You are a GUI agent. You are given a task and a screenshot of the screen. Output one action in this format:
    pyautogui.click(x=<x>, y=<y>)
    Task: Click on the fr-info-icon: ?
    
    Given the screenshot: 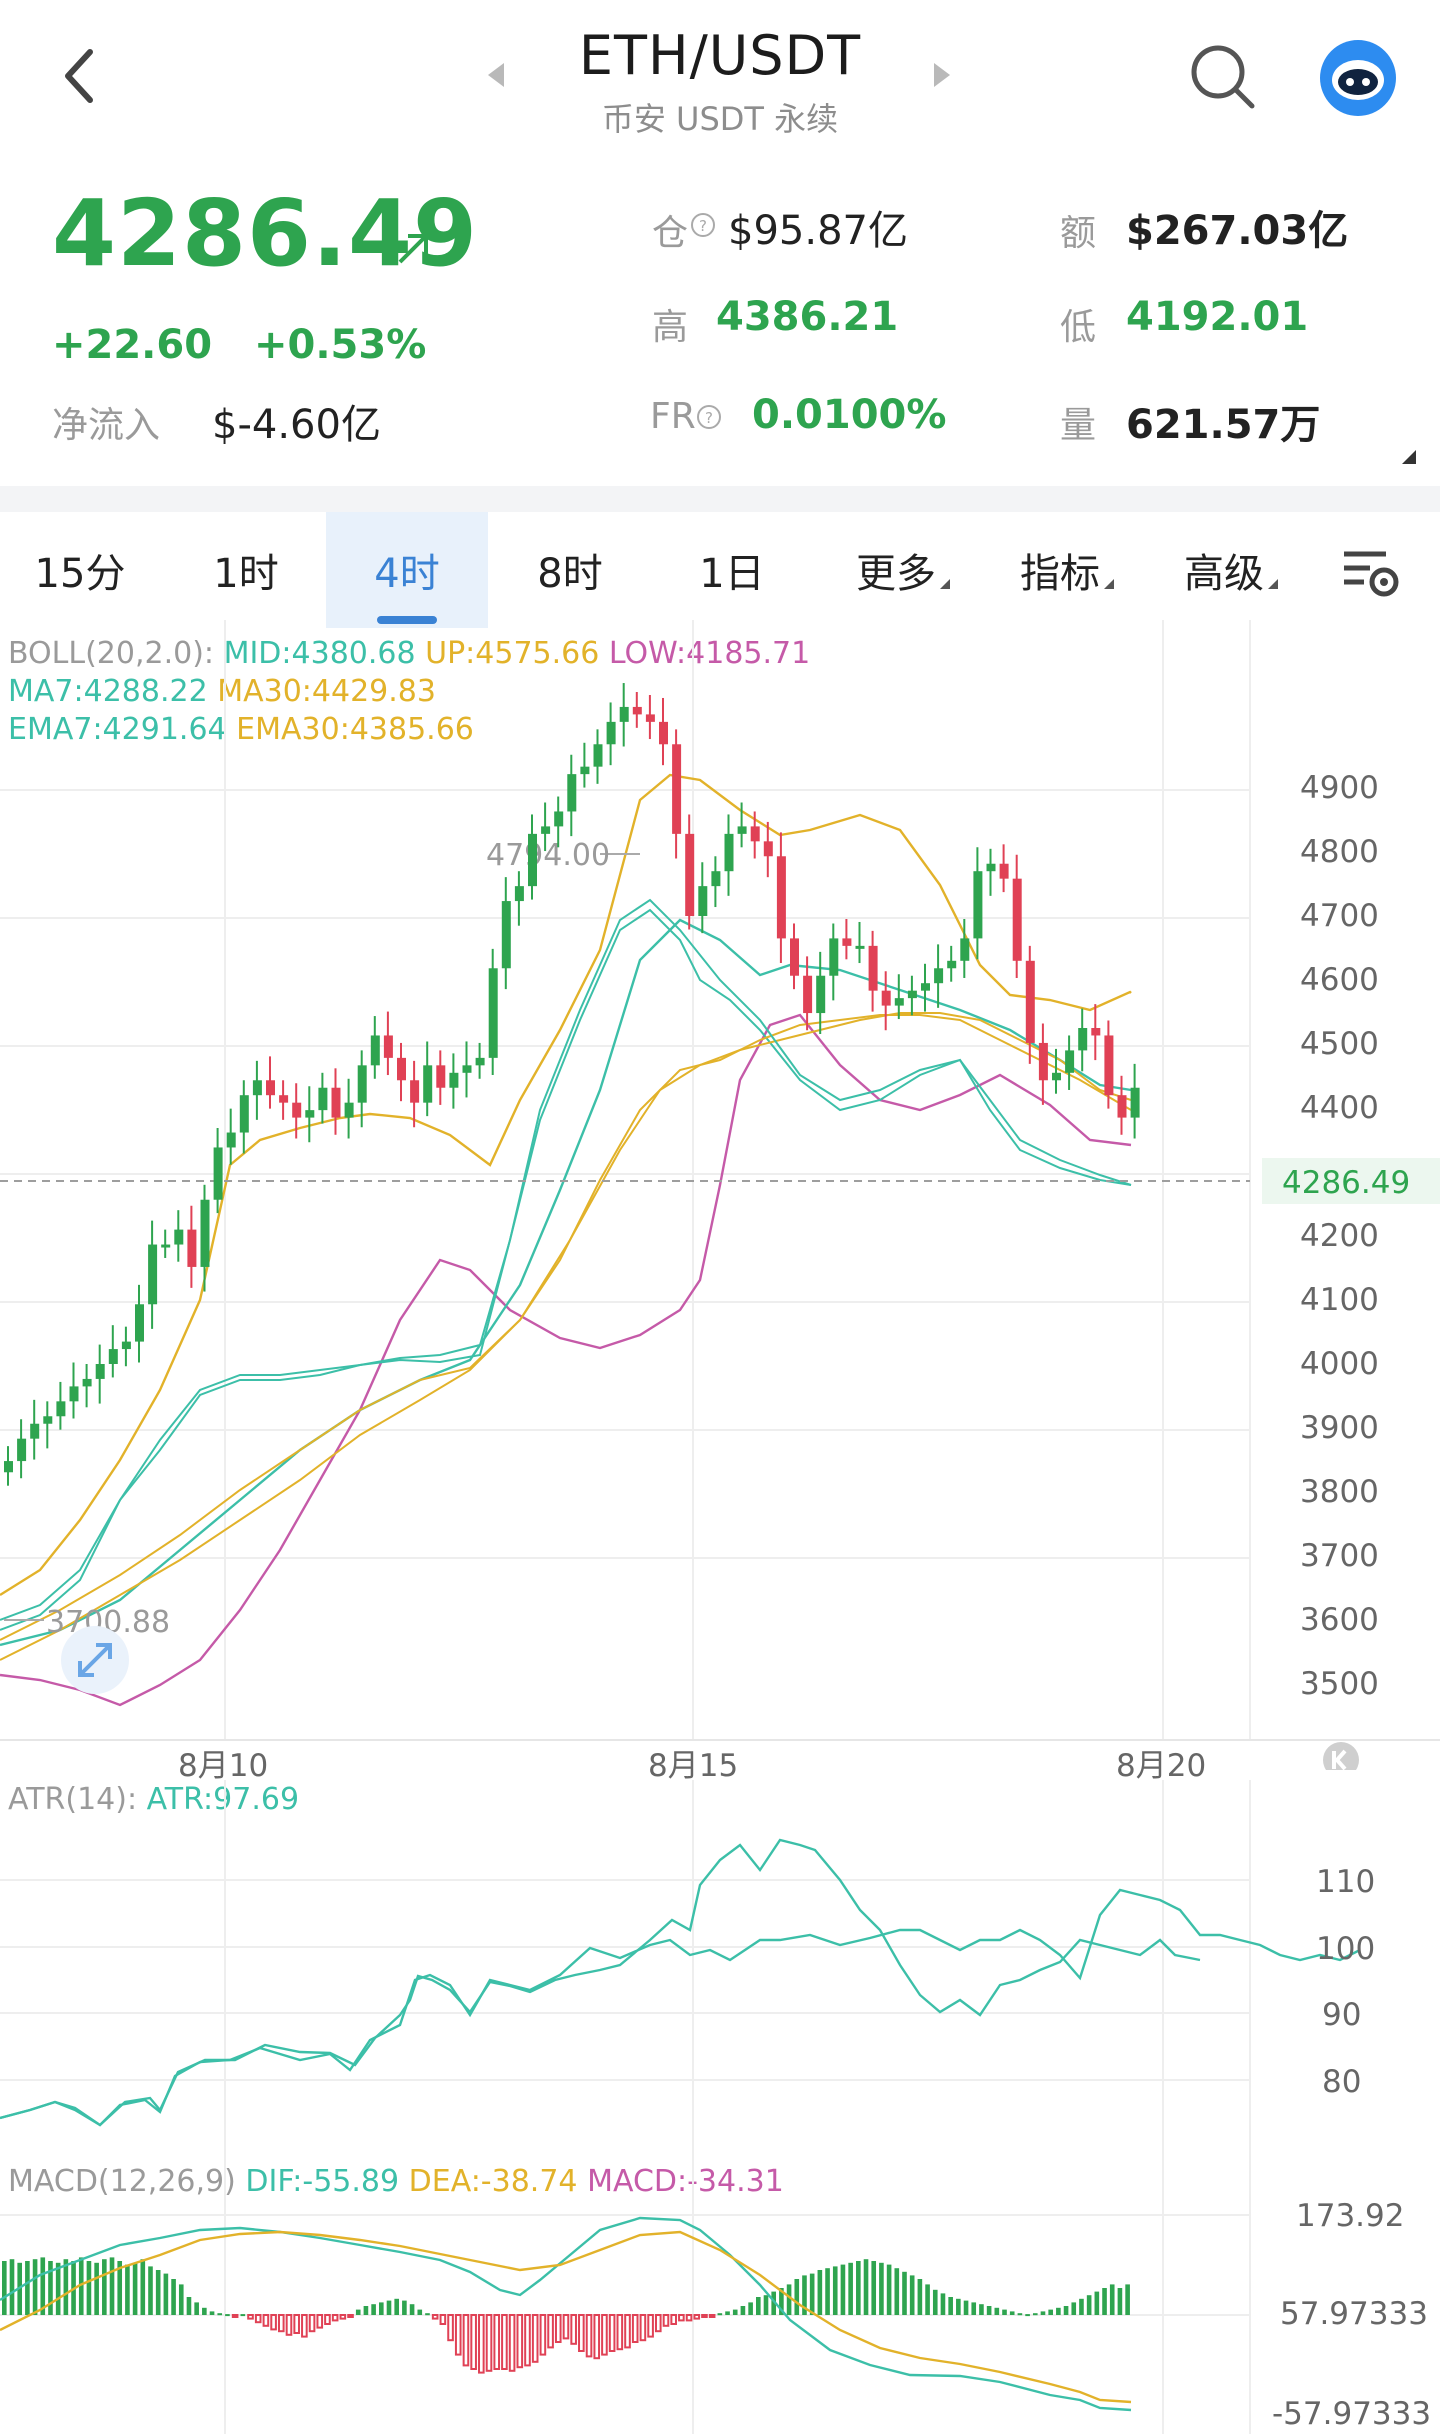 What is the action you would take?
    pyautogui.click(x=709, y=417)
    